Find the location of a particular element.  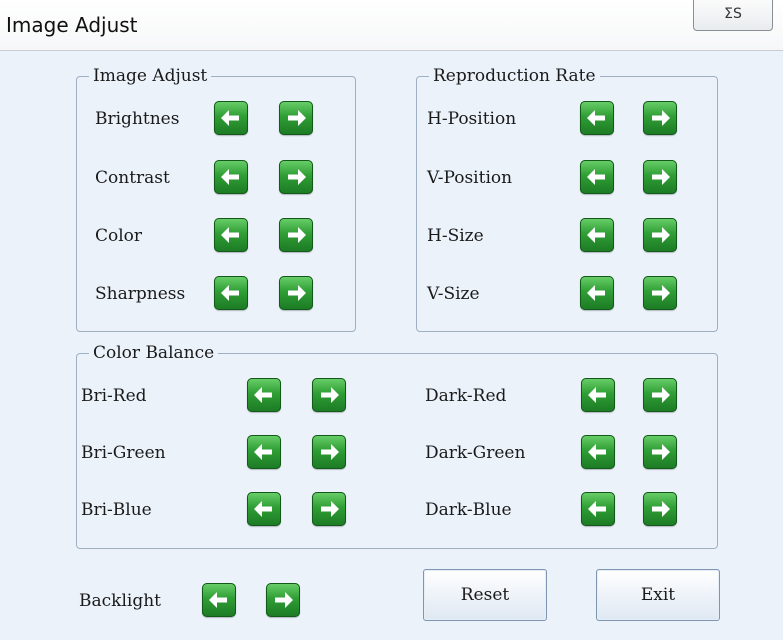

h-size-decrease-button is located at coordinates (597, 235).